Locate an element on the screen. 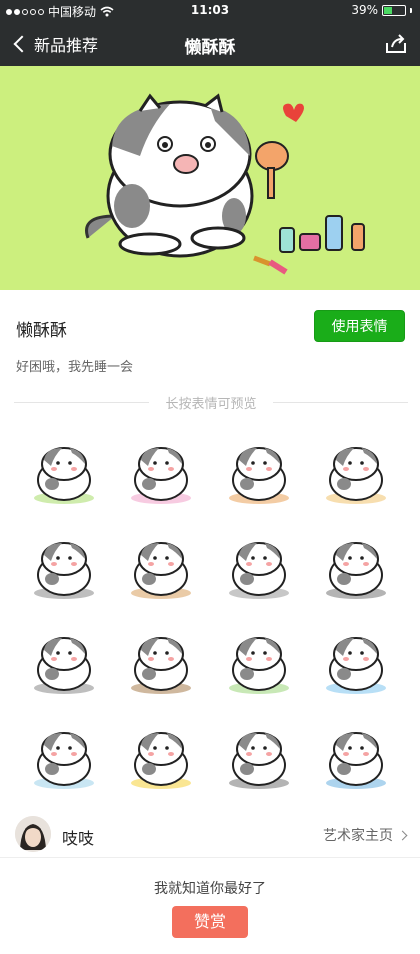 The height and width of the screenshot is (954, 420). back-button: 新品推荐 is located at coordinates (54, 44).